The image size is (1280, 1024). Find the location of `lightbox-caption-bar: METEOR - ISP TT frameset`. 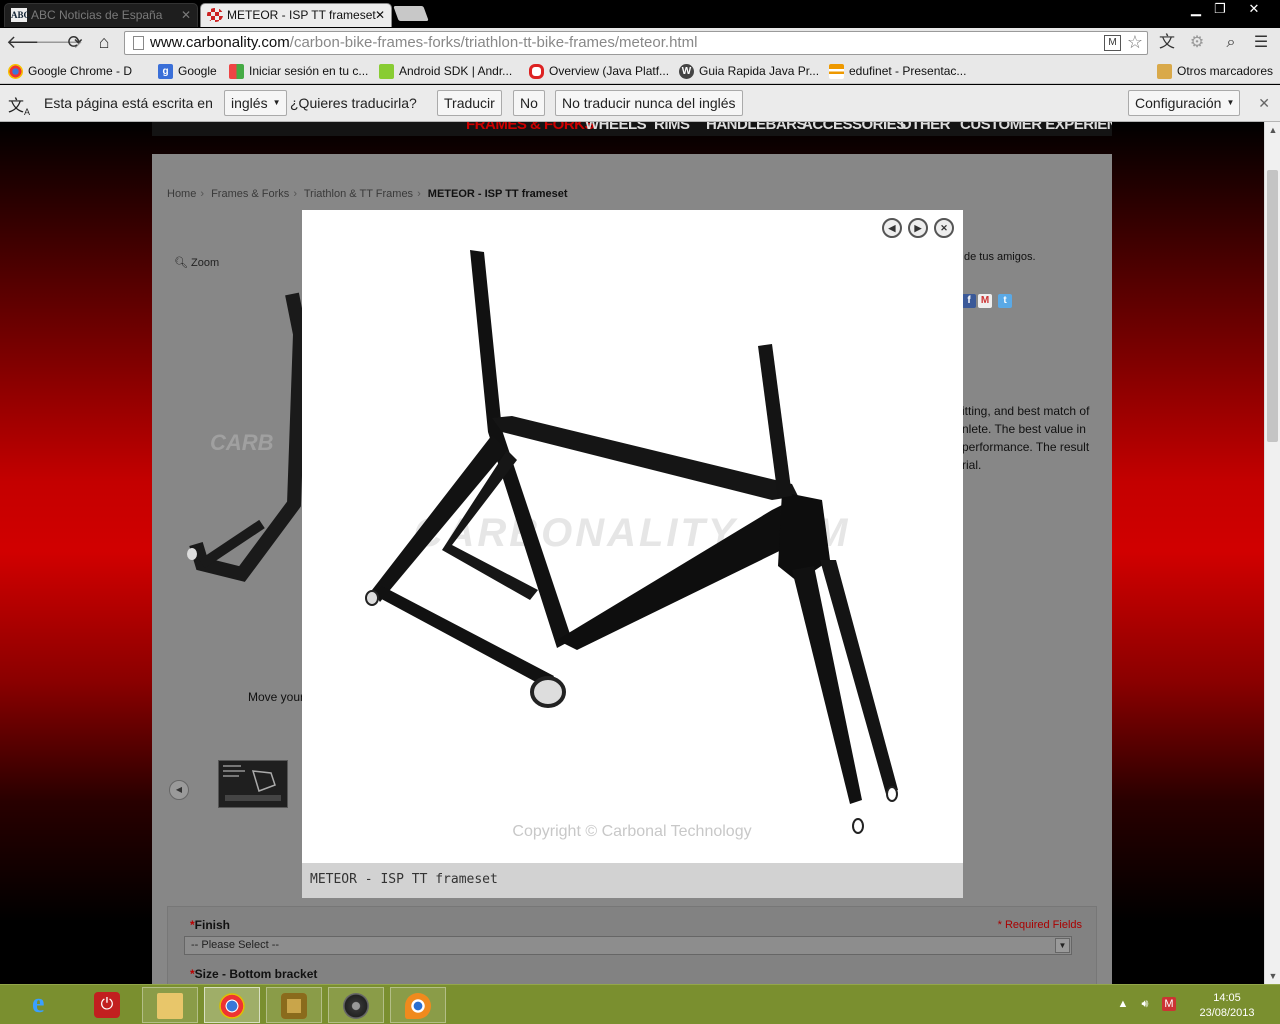

lightbox-caption-bar: METEOR - ISP TT frameset is located at coordinates (632, 880).